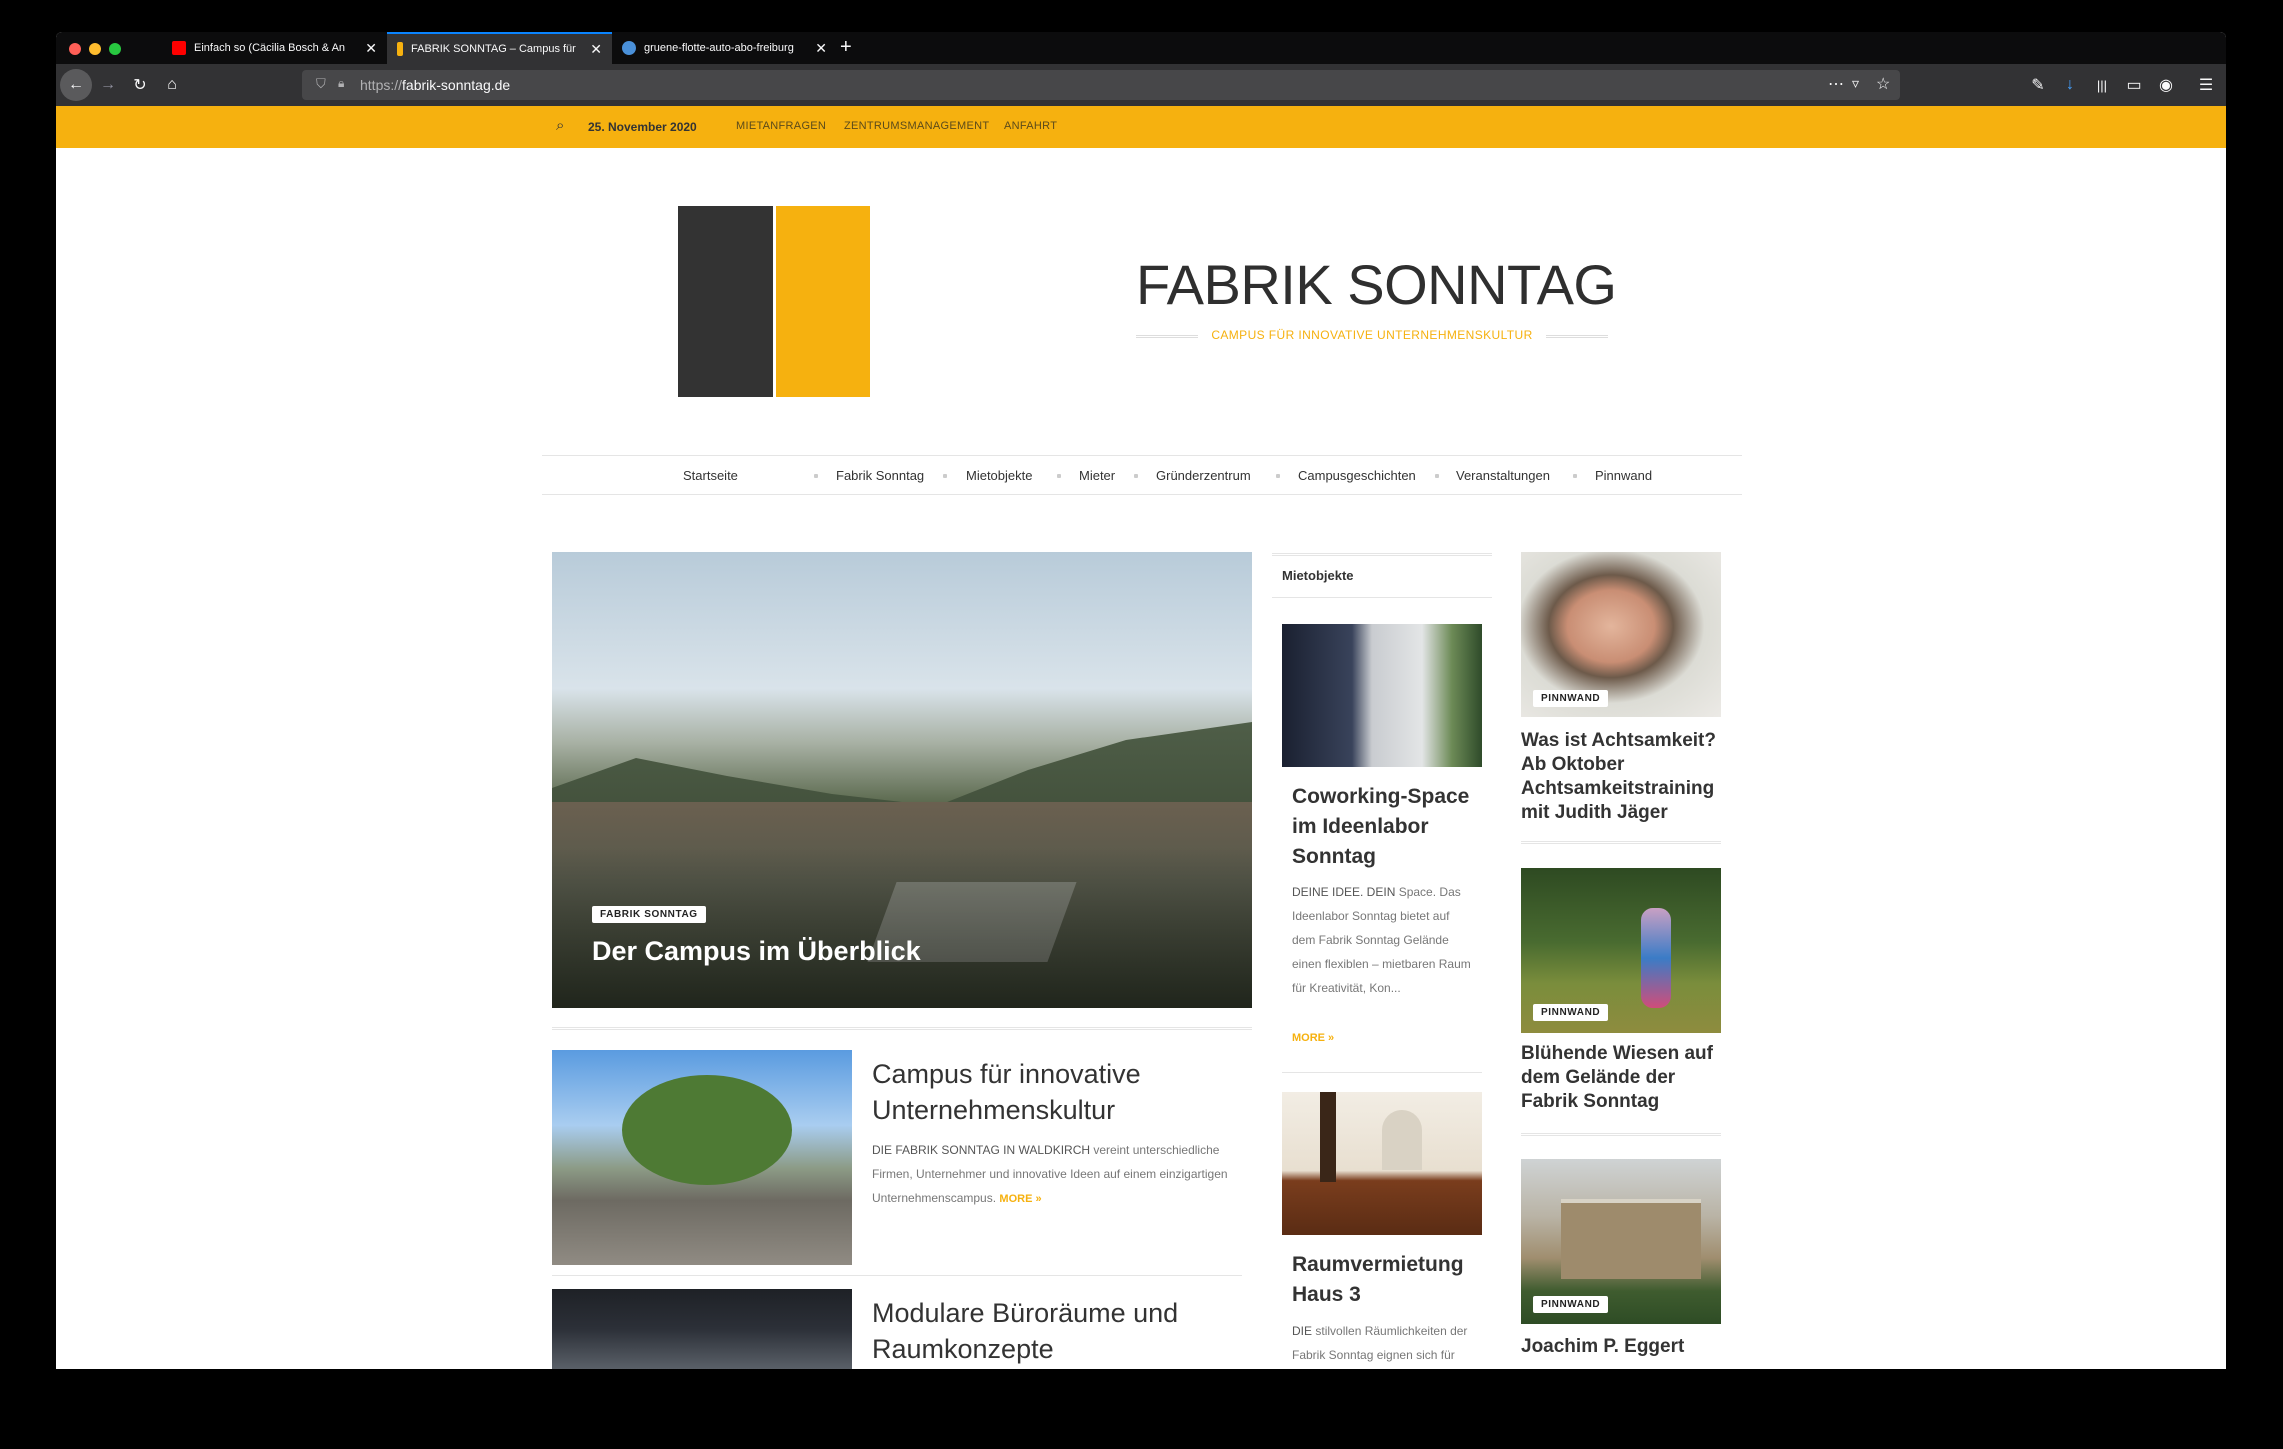  What do you see at coordinates (1062, 1331) in the screenshot?
I see `post-title: Modulare Büroräume und Raumkonzepte` at bounding box center [1062, 1331].